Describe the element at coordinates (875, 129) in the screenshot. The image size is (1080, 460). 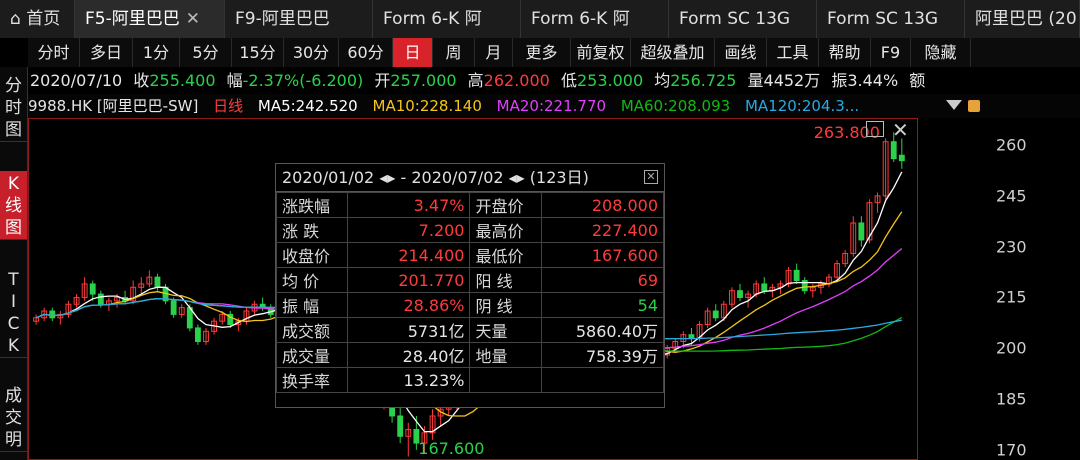
I see `window-icon` at that location.